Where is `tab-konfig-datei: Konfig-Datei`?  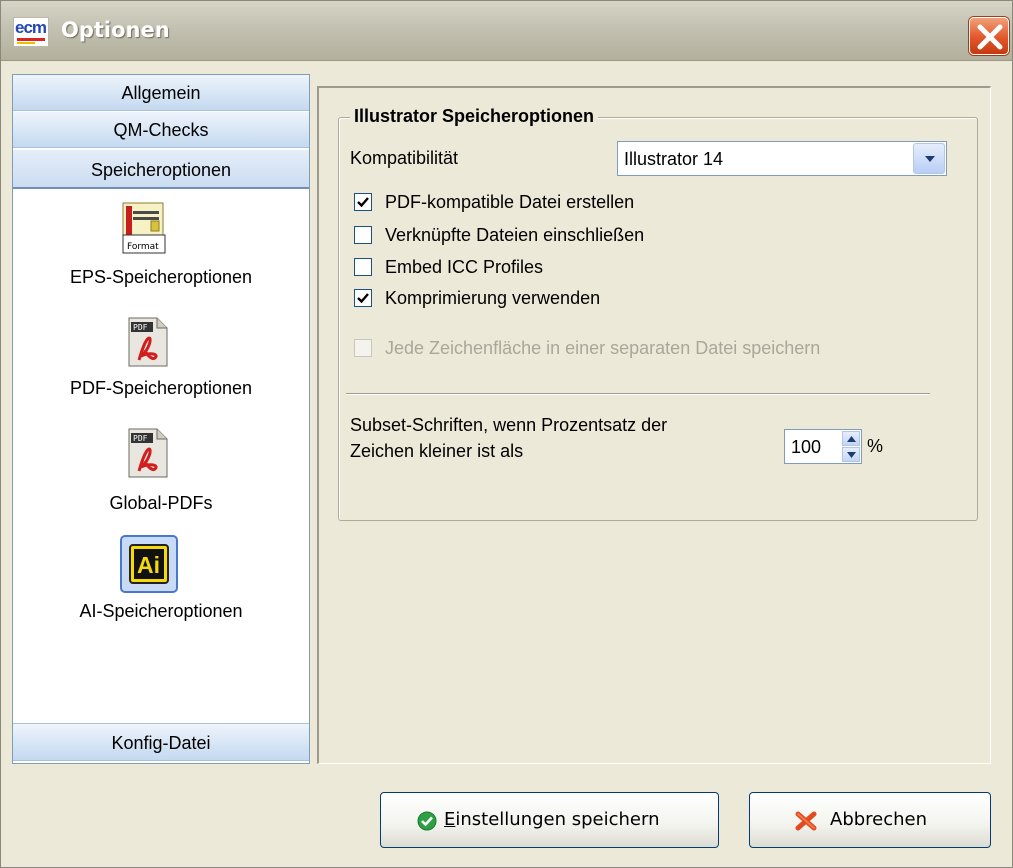
tab-konfig-datei: Konfig-Datei is located at coordinates (161, 742).